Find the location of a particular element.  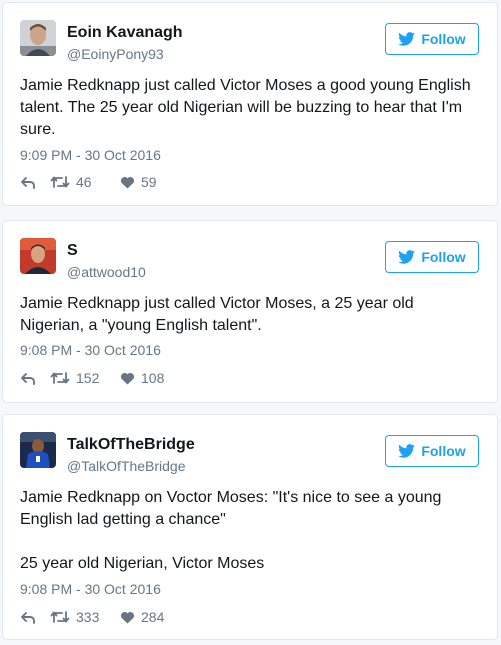

tweet-actions: 333 284 is located at coordinates (92, 617).